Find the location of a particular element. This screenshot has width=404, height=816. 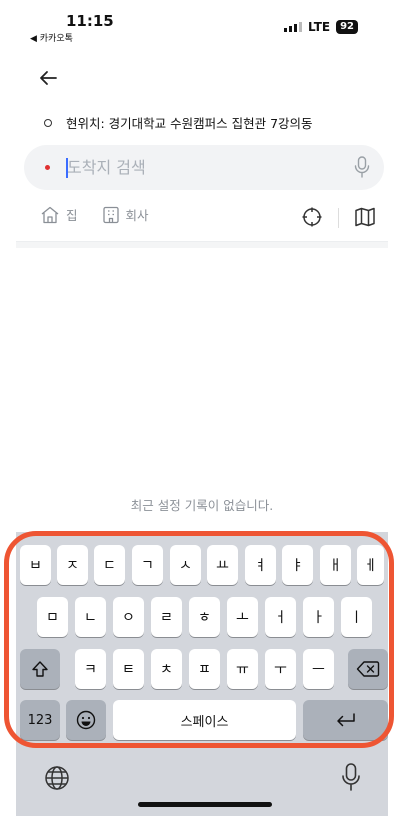

signal-icon is located at coordinates (293, 27).